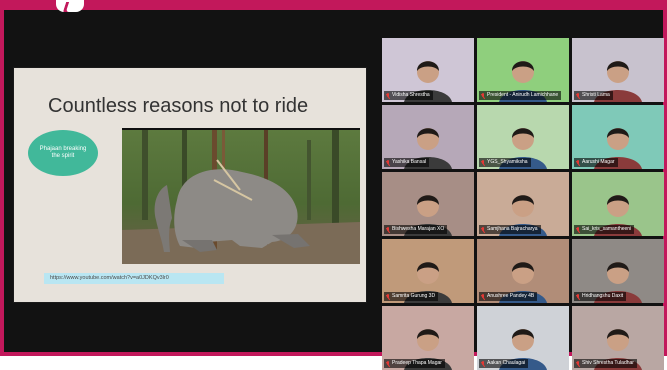 Image resolution: width=667 pixels, height=370 pixels. I want to click on participant-name-tag: Anushree Pandey 4B, so click(508, 296).